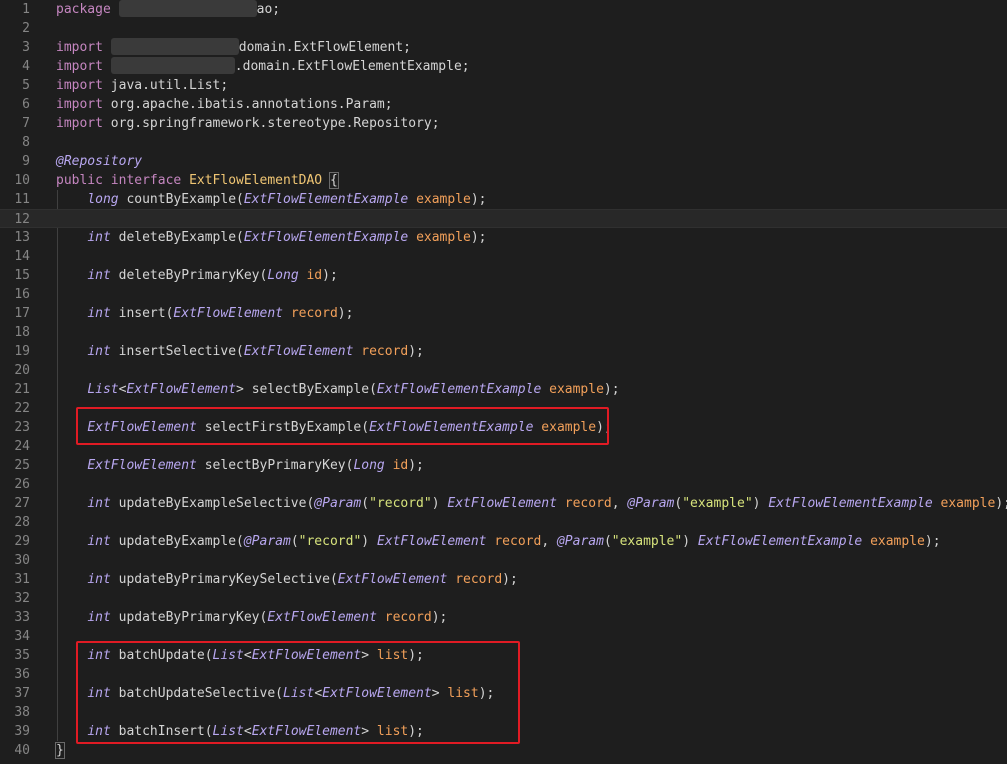 The width and height of the screenshot is (1007, 764). I want to click on code-token: Long, so click(283, 275).